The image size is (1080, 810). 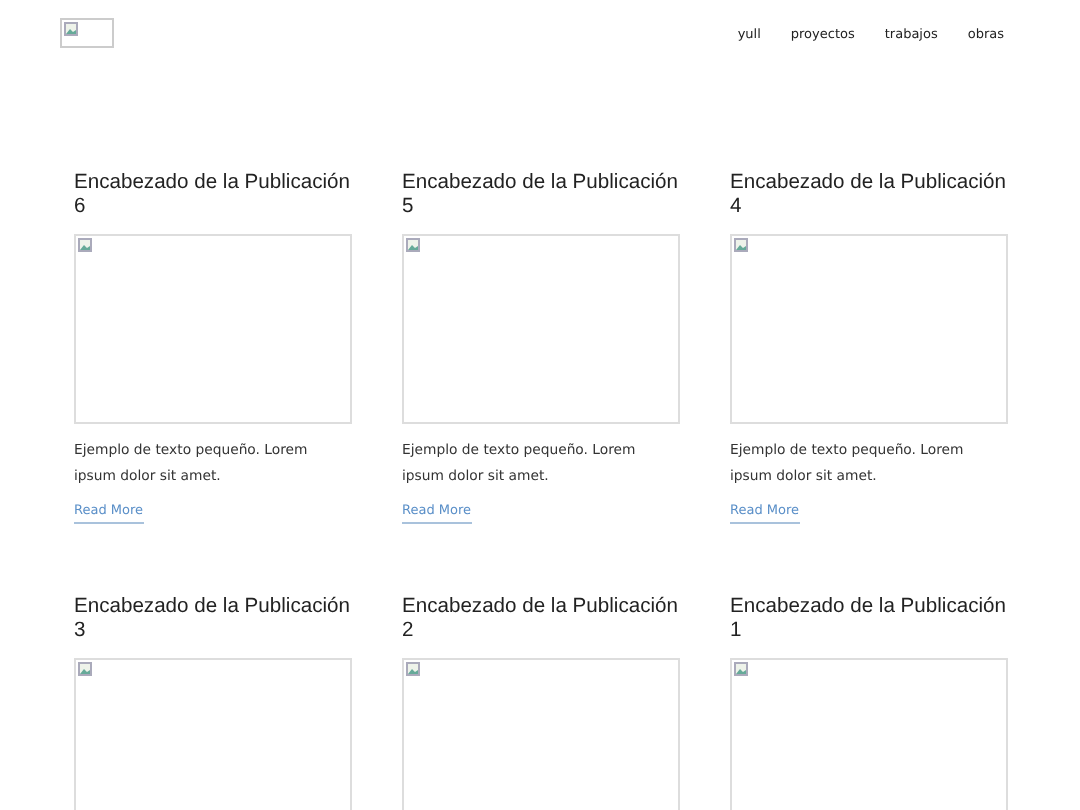 What do you see at coordinates (869, 196) in the screenshot?
I see `post-title: Encabezado de la Publicación 4` at bounding box center [869, 196].